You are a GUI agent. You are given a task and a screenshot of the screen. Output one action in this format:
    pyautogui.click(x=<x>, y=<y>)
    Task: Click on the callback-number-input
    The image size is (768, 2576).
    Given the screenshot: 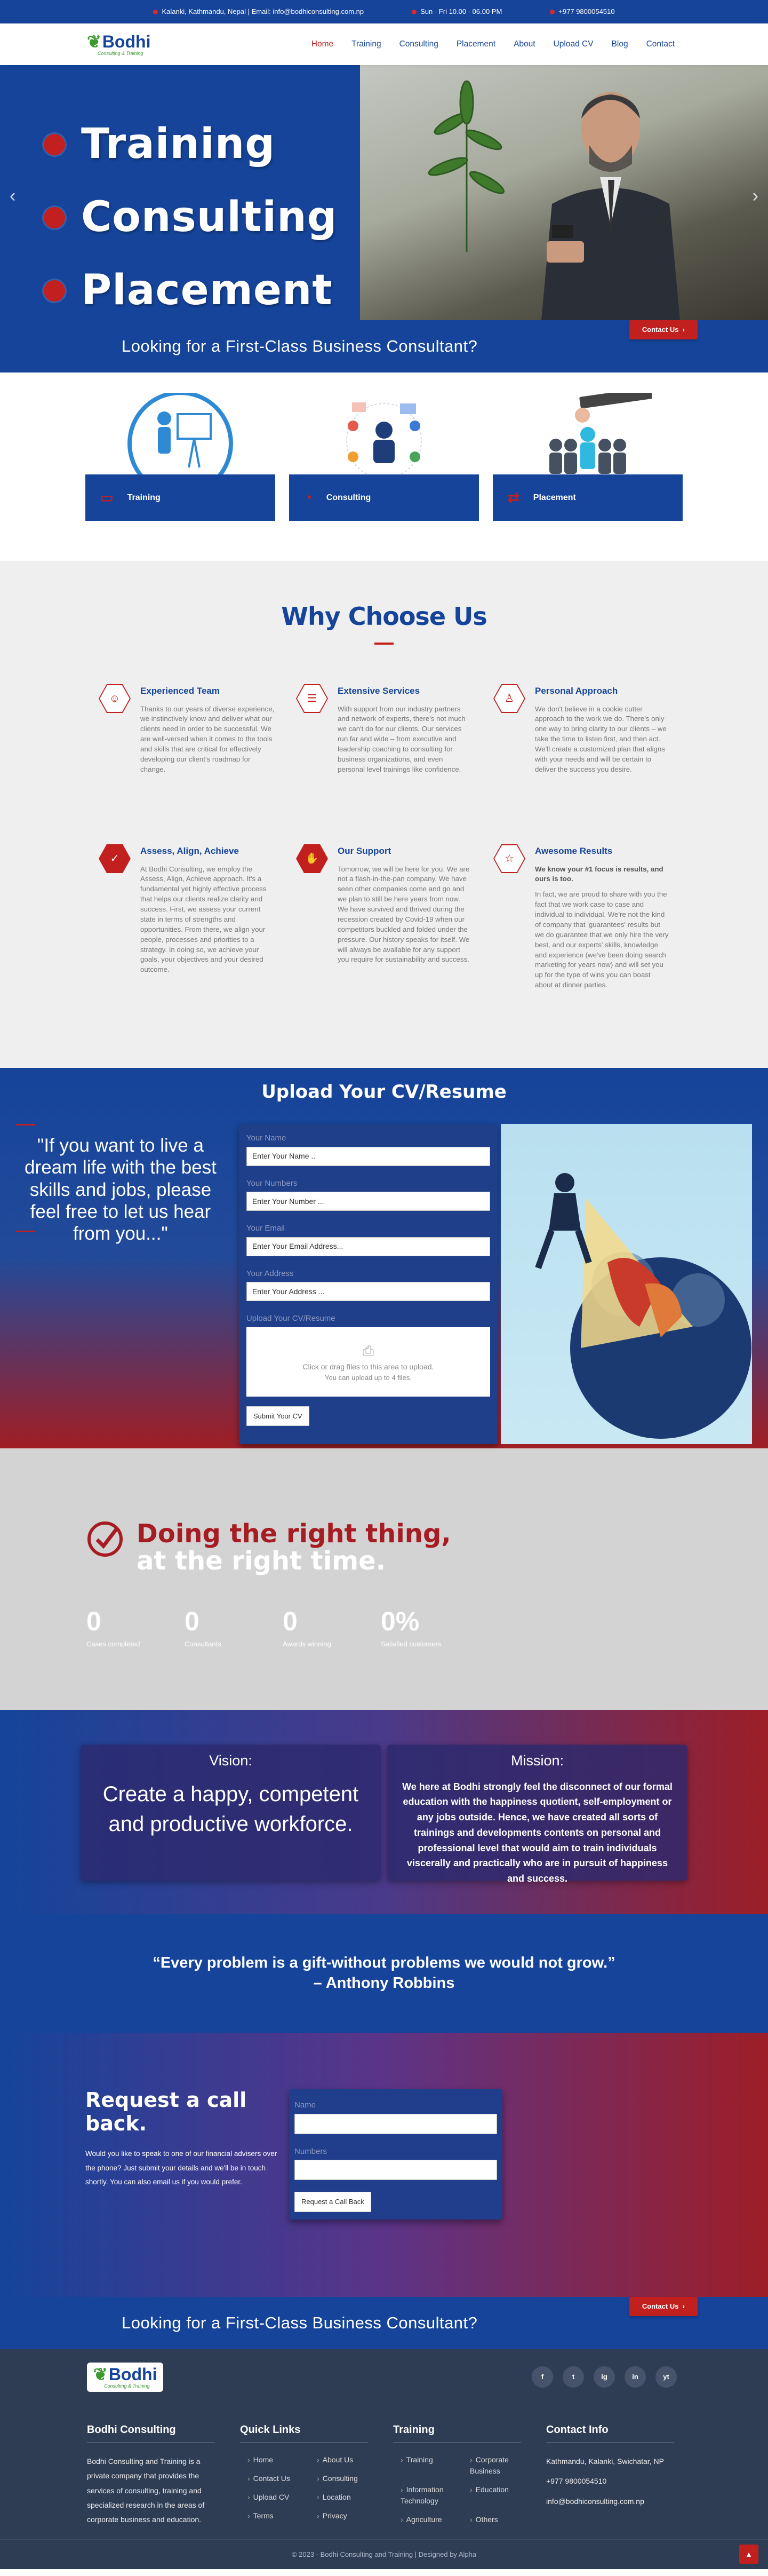 What is the action you would take?
    pyautogui.click(x=395, y=2170)
    